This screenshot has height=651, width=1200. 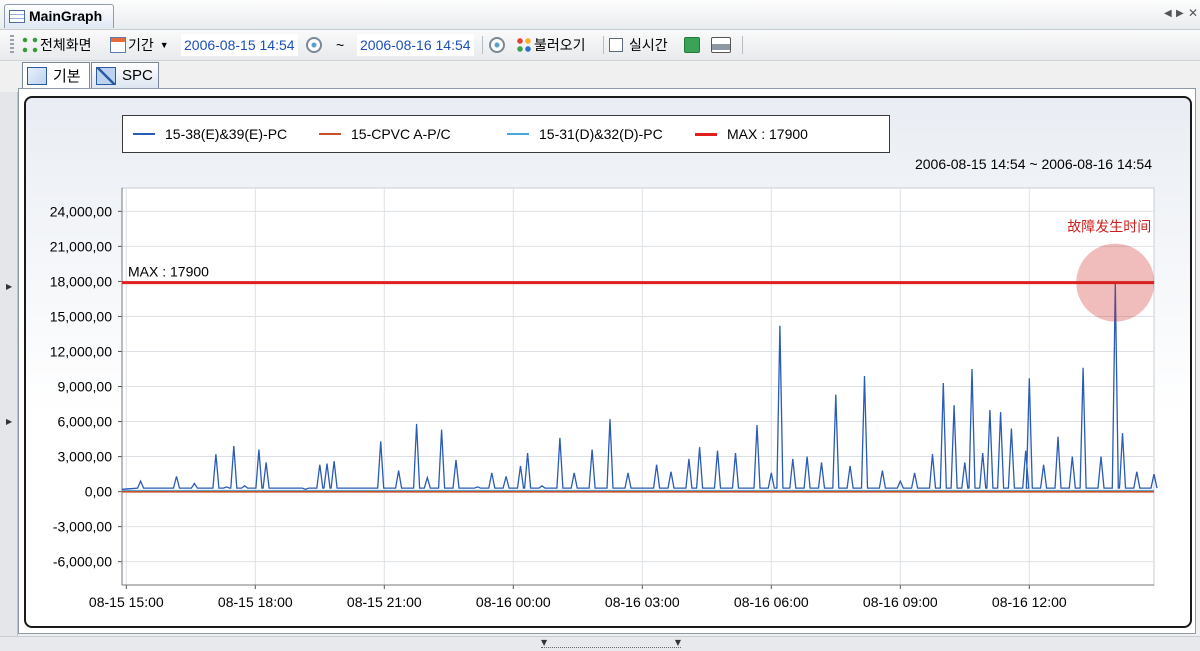 I want to click on max-line-label: MAX : 17900, so click(x=168, y=272).